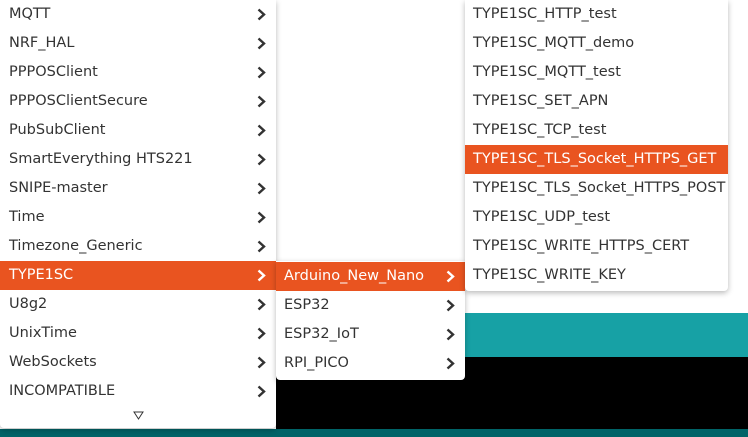 The image size is (748, 437). I want to click on menu-item-pupposclient: PPPOSClient, so click(138, 72).